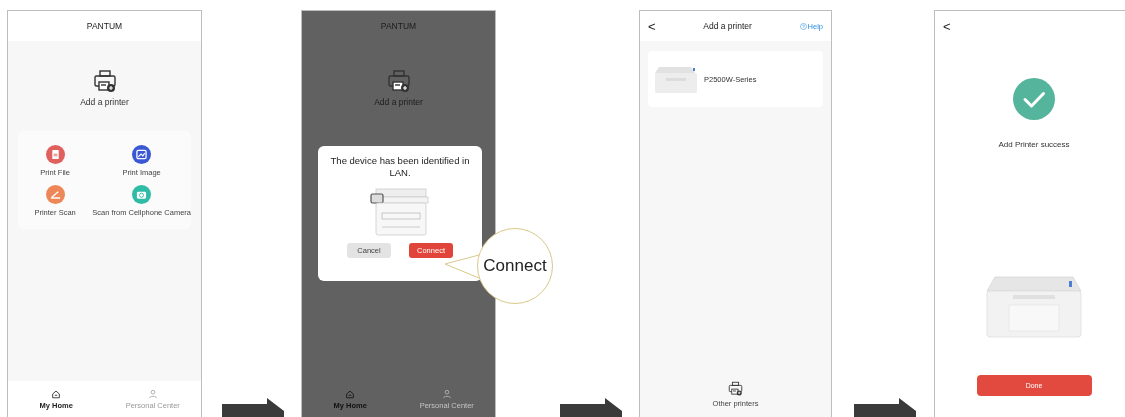 This screenshot has width=1125, height=417. What do you see at coordinates (515, 266) in the screenshot?
I see `zoom-callout: Connect` at bounding box center [515, 266].